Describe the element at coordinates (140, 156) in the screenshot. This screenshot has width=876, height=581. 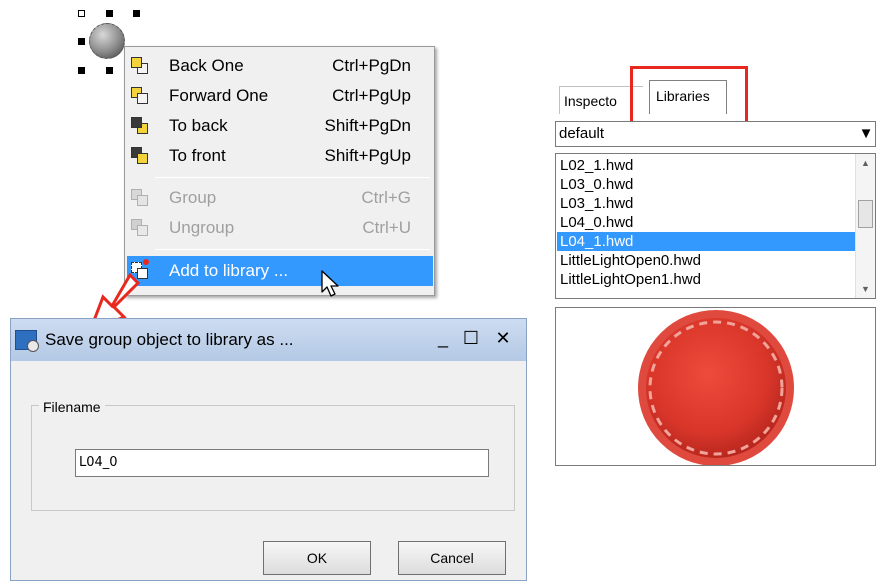
I see `to-front-icon` at that location.